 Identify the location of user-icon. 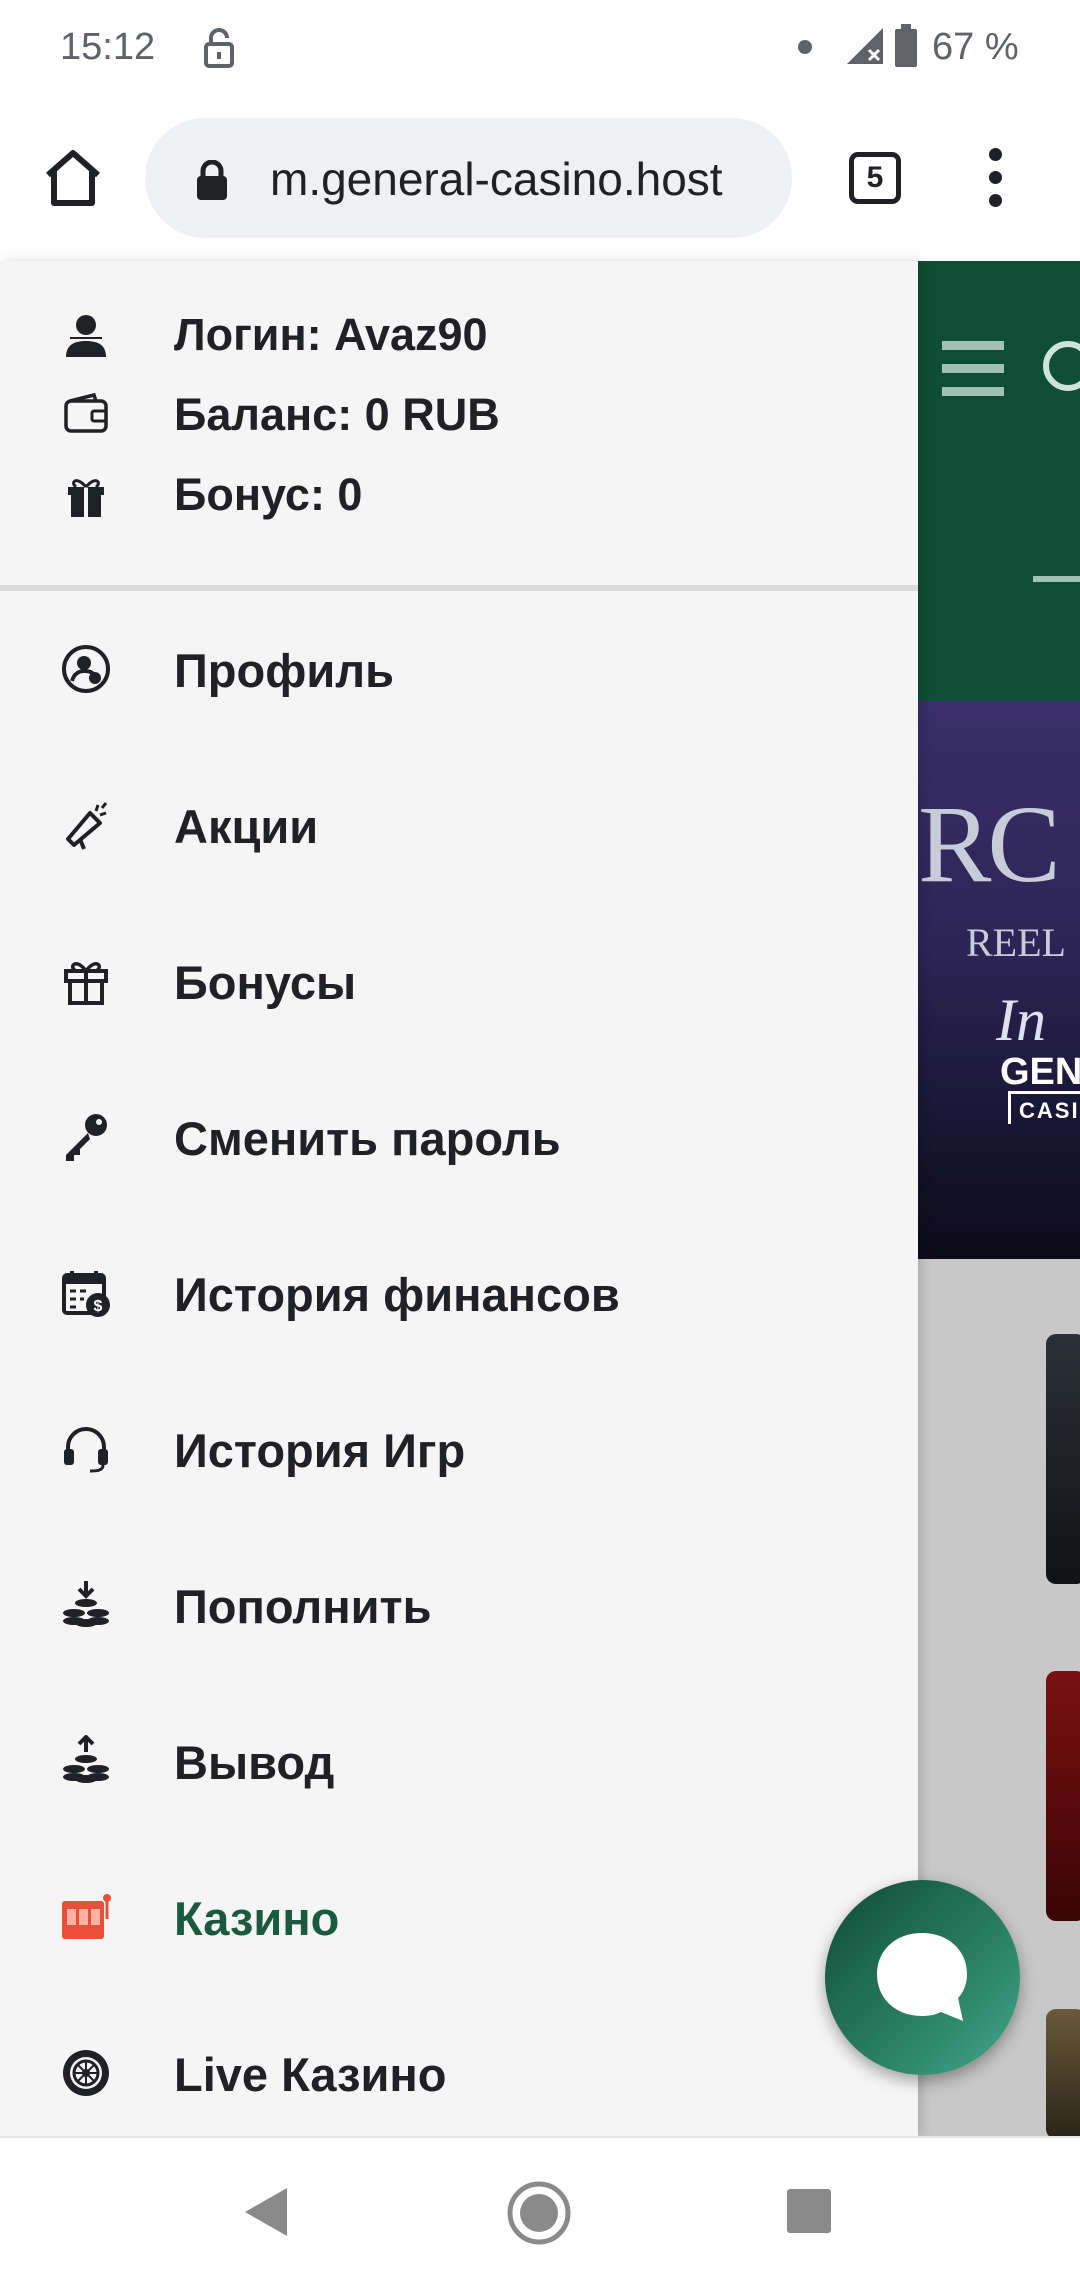
(86, 336).